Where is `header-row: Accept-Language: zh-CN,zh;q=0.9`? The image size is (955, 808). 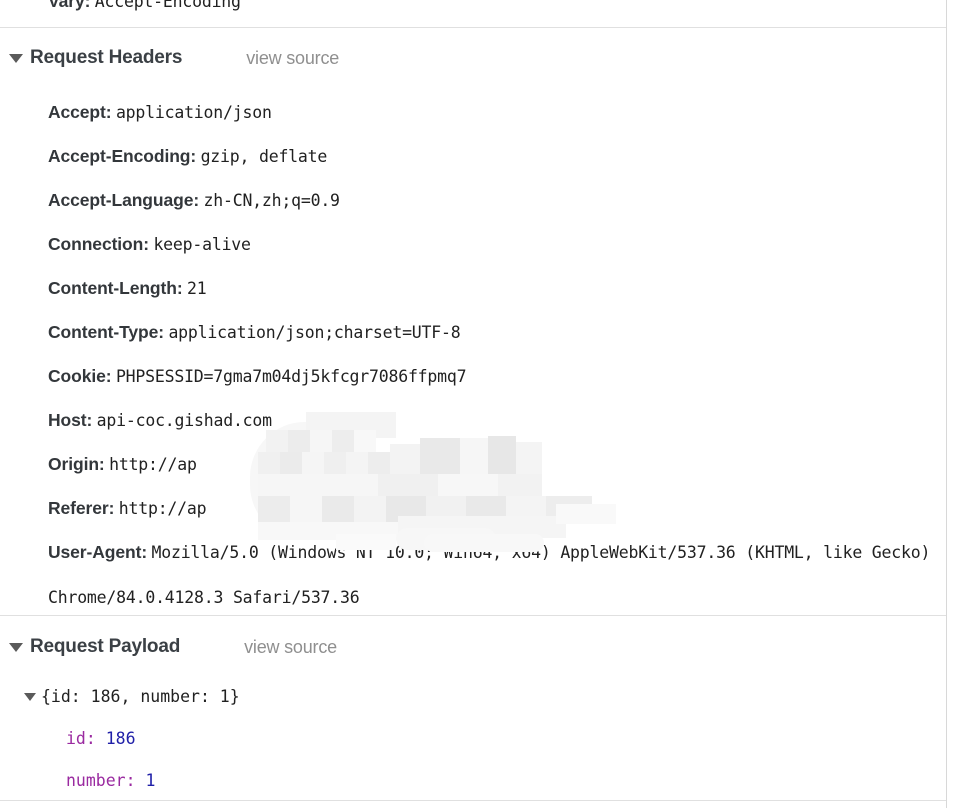
header-row: Accept-Language: zh-CN,zh;q=0.9 is located at coordinates (473, 200).